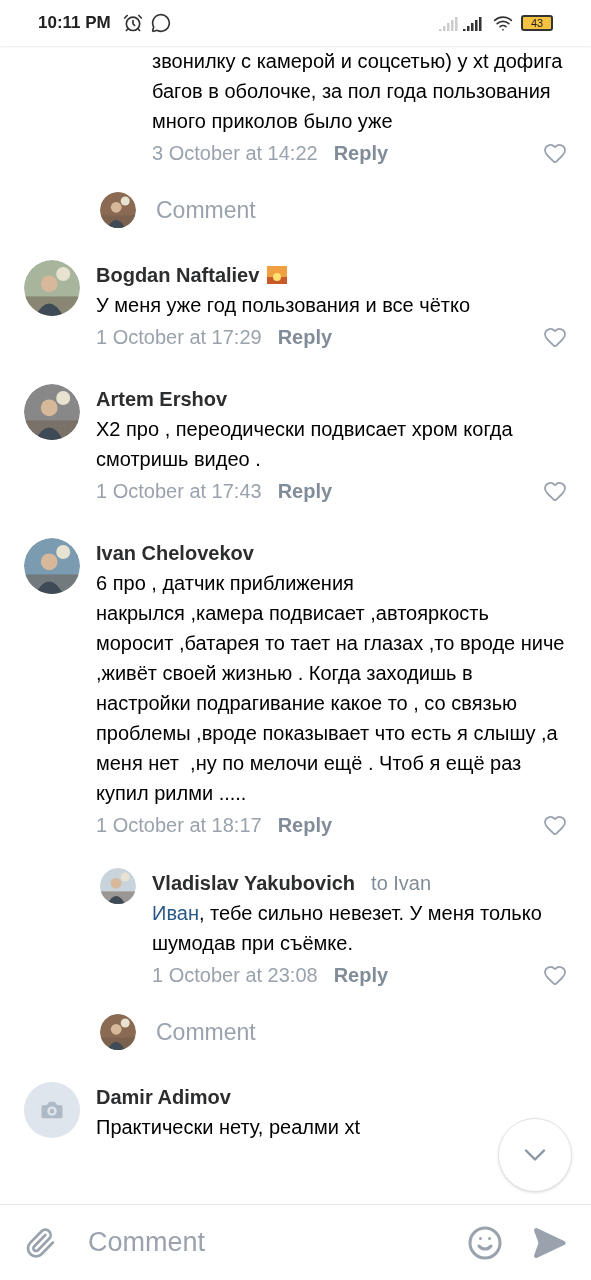 This screenshot has height=1280, width=591. What do you see at coordinates (179, 337) in the screenshot?
I see `comment-time: 1 October at 17:29` at bounding box center [179, 337].